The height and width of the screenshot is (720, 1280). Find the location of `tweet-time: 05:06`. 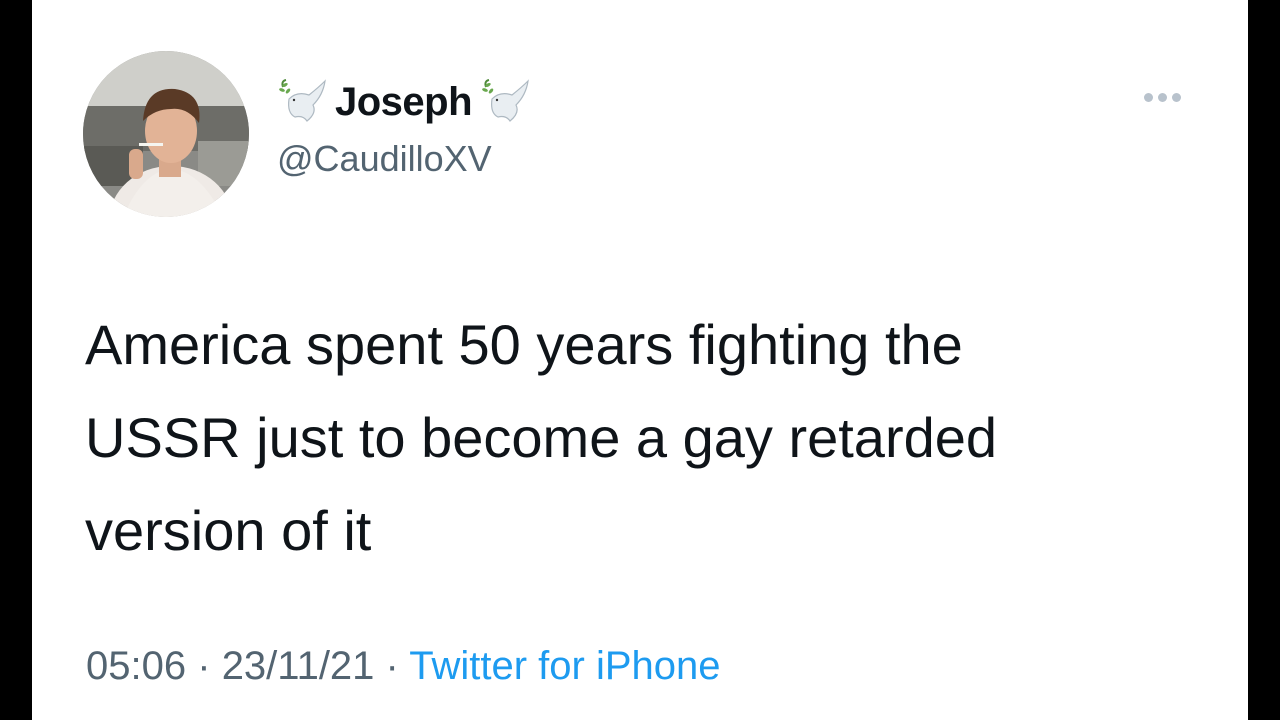

tweet-time: 05:06 is located at coordinates (136, 666).